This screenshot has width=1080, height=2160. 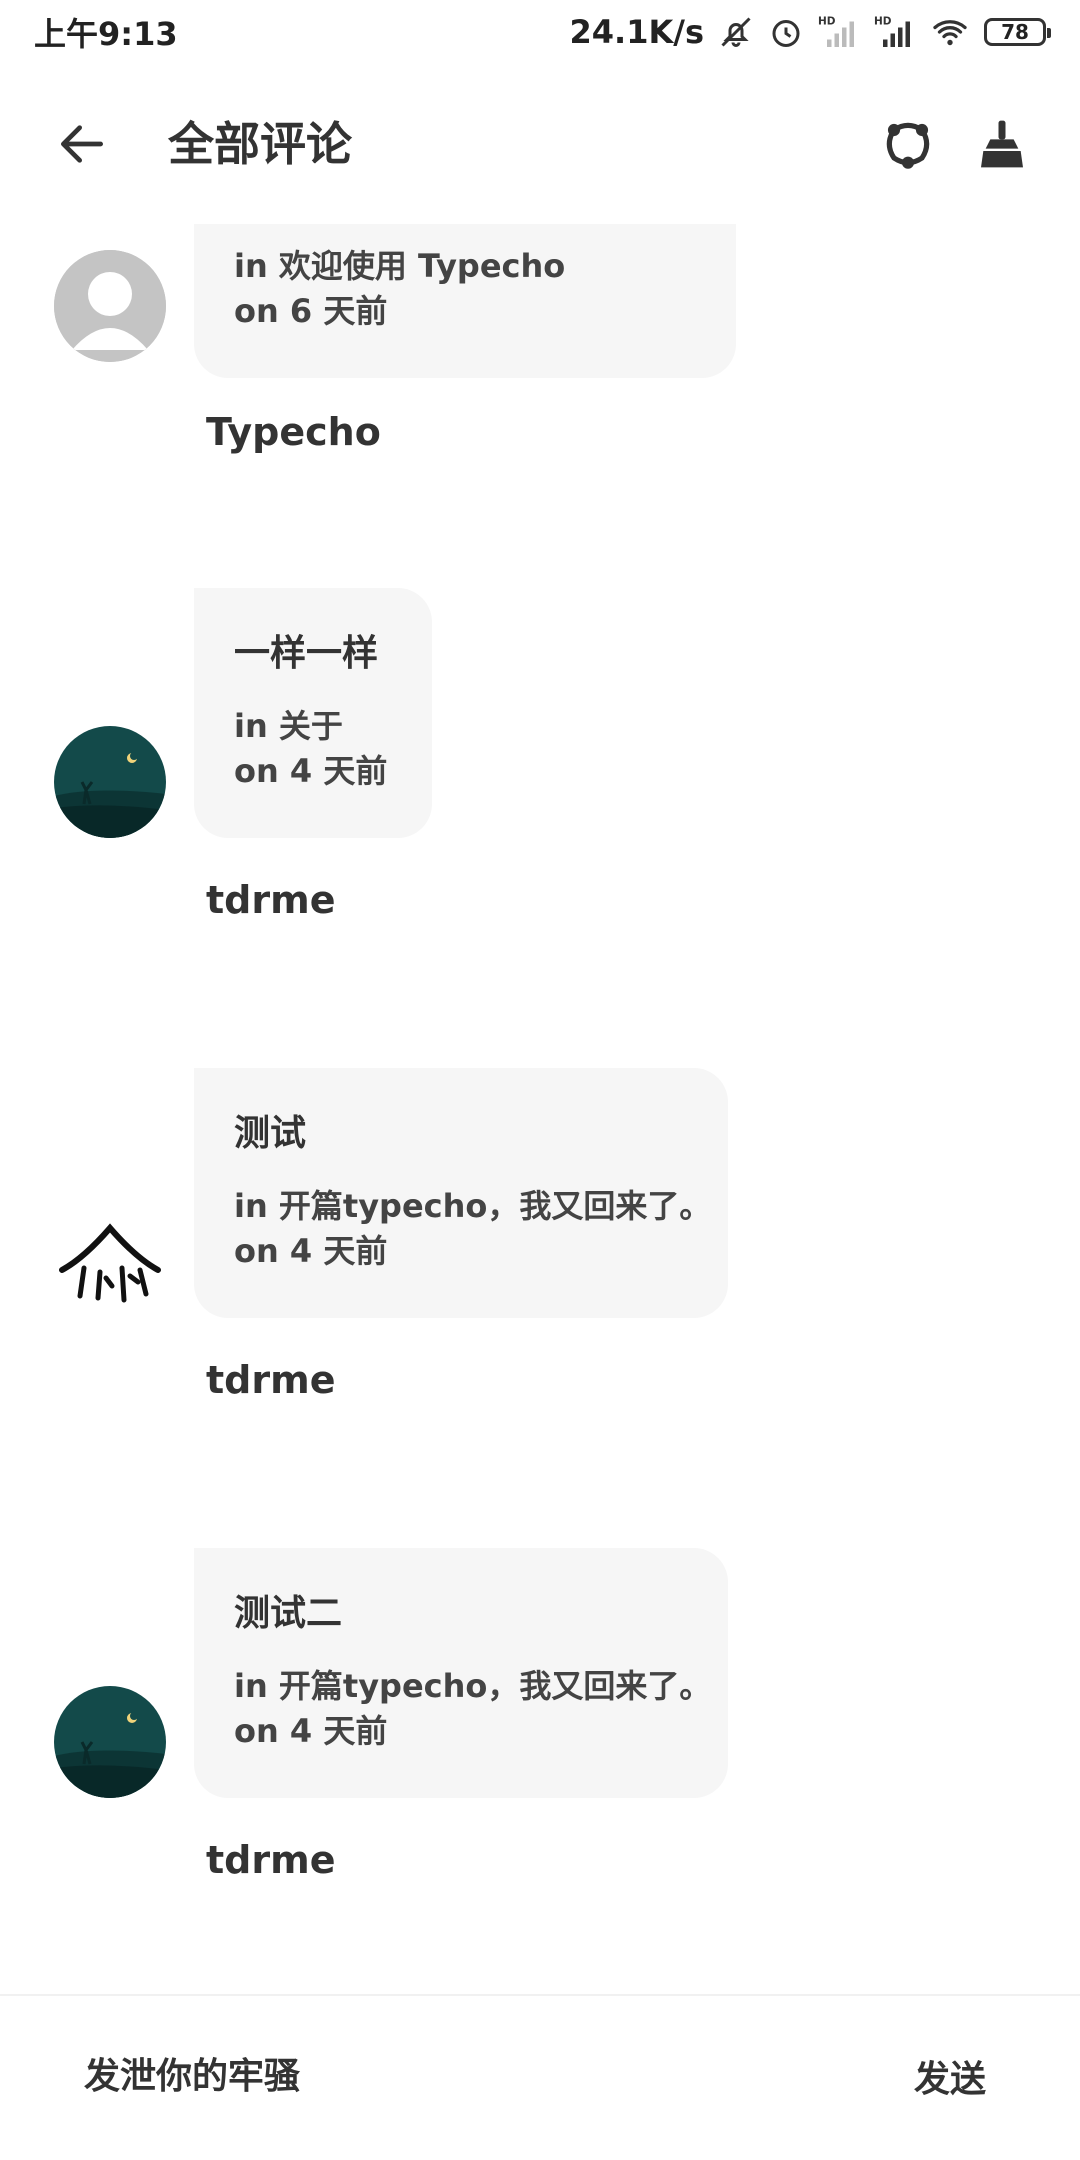 What do you see at coordinates (311, 311) in the screenshot?
I see `comment-time: on 6 天前` at bounding box center [311, 311].